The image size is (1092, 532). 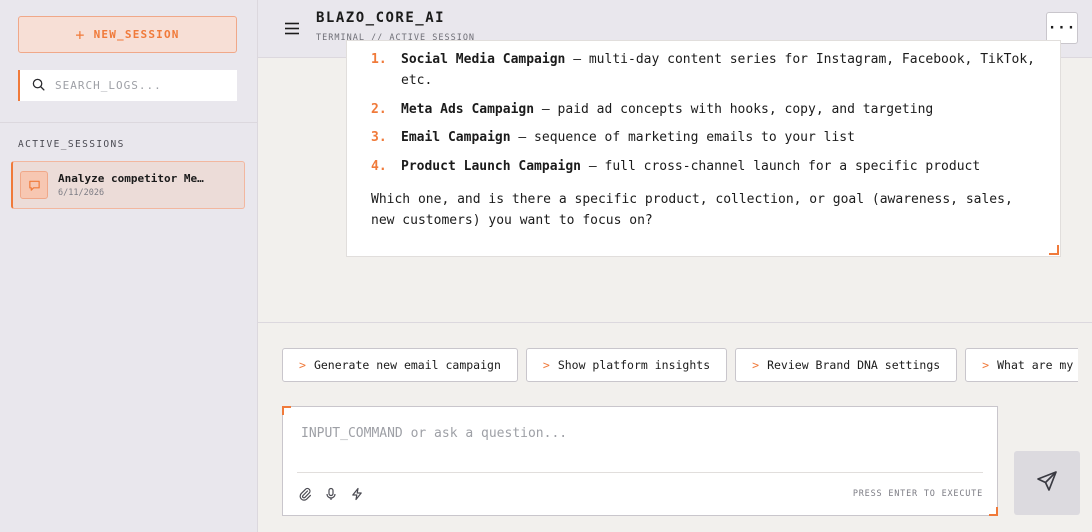 I want to click on paperclip-icon, so click(x=305, y=494).